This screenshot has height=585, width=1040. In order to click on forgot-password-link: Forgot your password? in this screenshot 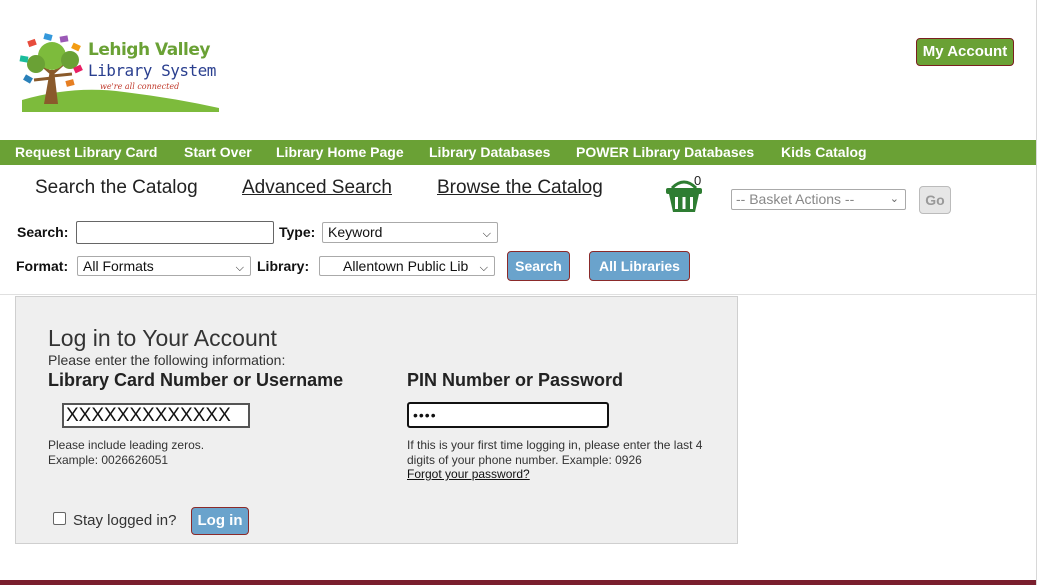, I will do `click(468, 474)`.